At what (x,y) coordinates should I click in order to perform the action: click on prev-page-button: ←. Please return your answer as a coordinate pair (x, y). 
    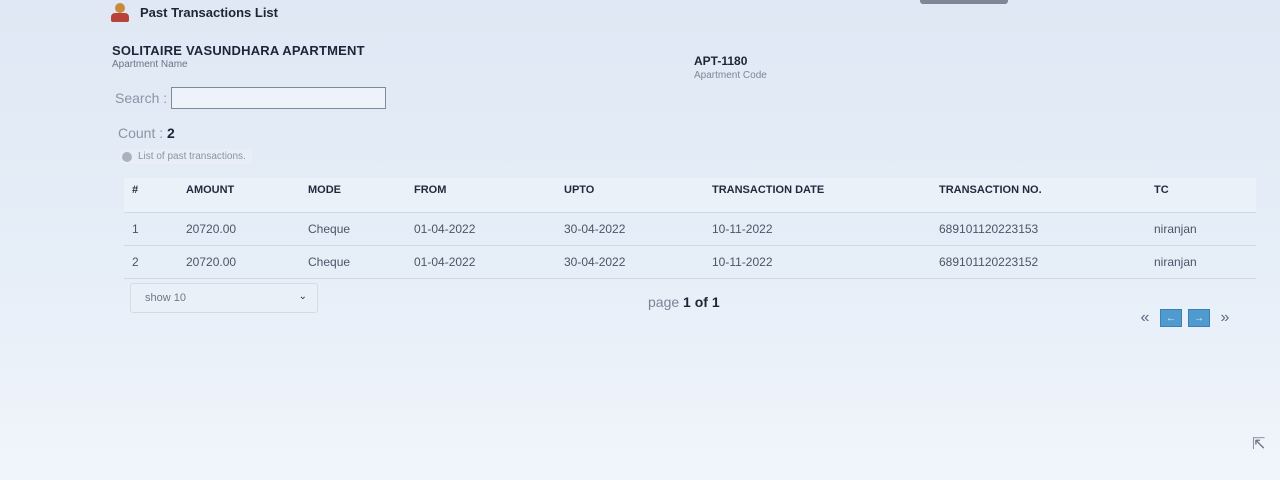
    Looking at the image, I should click on (1171, 318).